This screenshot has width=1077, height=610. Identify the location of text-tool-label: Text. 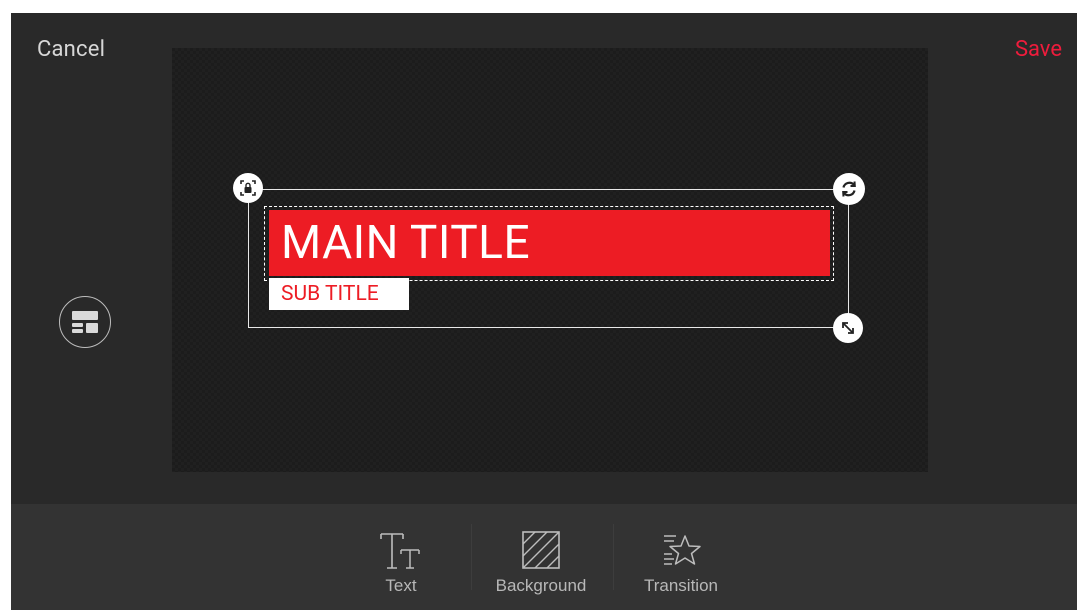
(401, 585).